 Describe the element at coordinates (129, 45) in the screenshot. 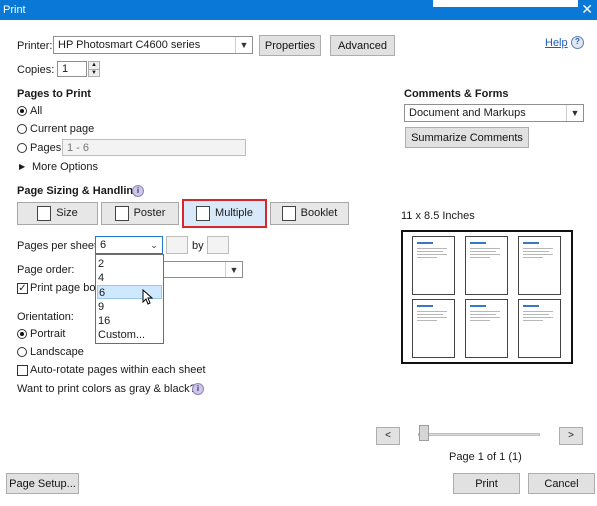

I see `printer-value: HP Photosmart C4600 series` at that location.